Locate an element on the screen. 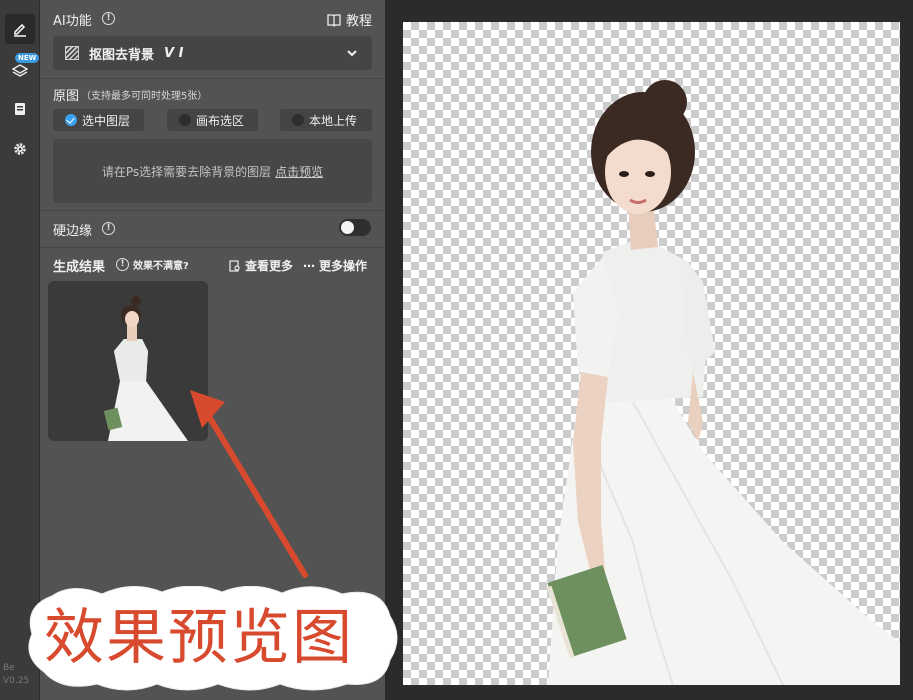 This screenshot has width=913, height=700. more-dots-icon: ⋯ is located at coordinates (309, 265).